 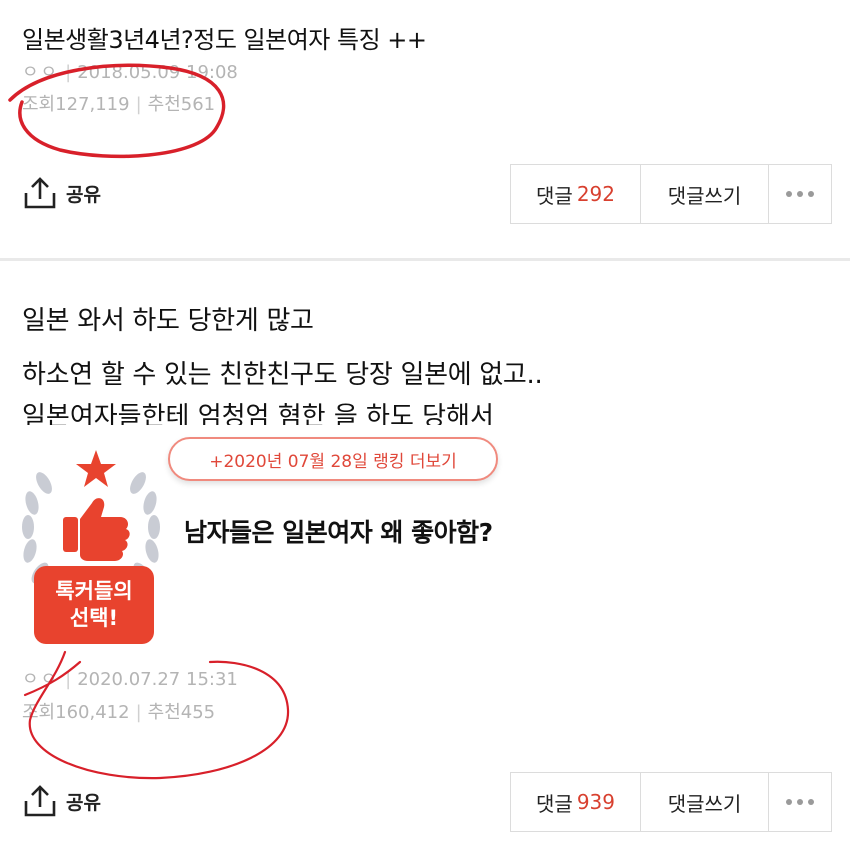 I want to click on post-meta-author-date: ㅇㅇ | 2018.05.09 19:08, so click(x=130, y=72).